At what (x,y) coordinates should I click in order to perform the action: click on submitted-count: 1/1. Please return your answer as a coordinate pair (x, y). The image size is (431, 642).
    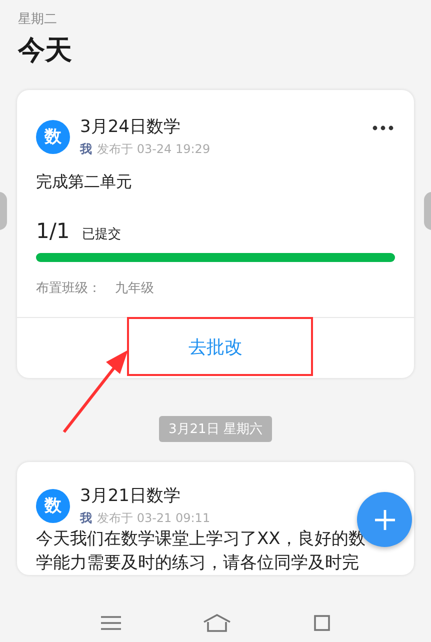
    Looking at the image, I should click on (53, 231).